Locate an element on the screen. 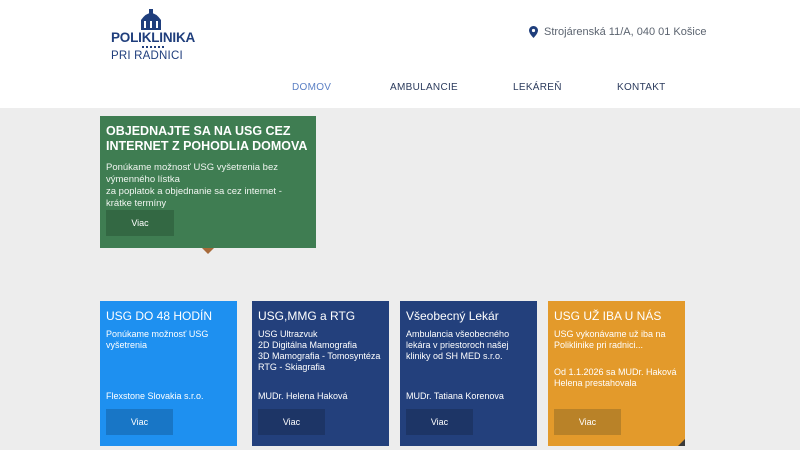 The width and height of the screenshot is (800, 450). card-title: USG UŽ IBA U NÁS is located at coordinates (608, 316).